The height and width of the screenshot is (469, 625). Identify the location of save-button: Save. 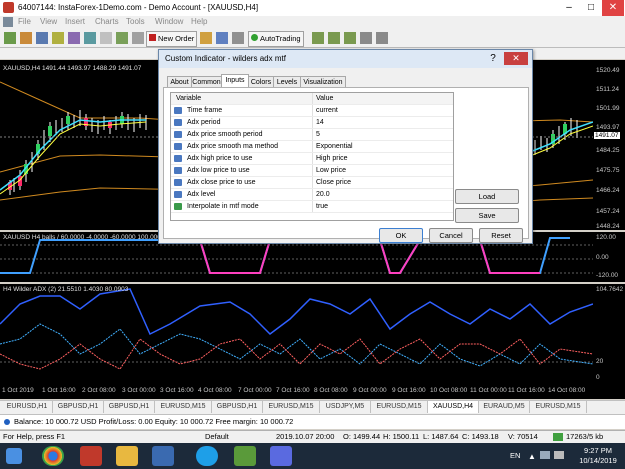
(487, 215).